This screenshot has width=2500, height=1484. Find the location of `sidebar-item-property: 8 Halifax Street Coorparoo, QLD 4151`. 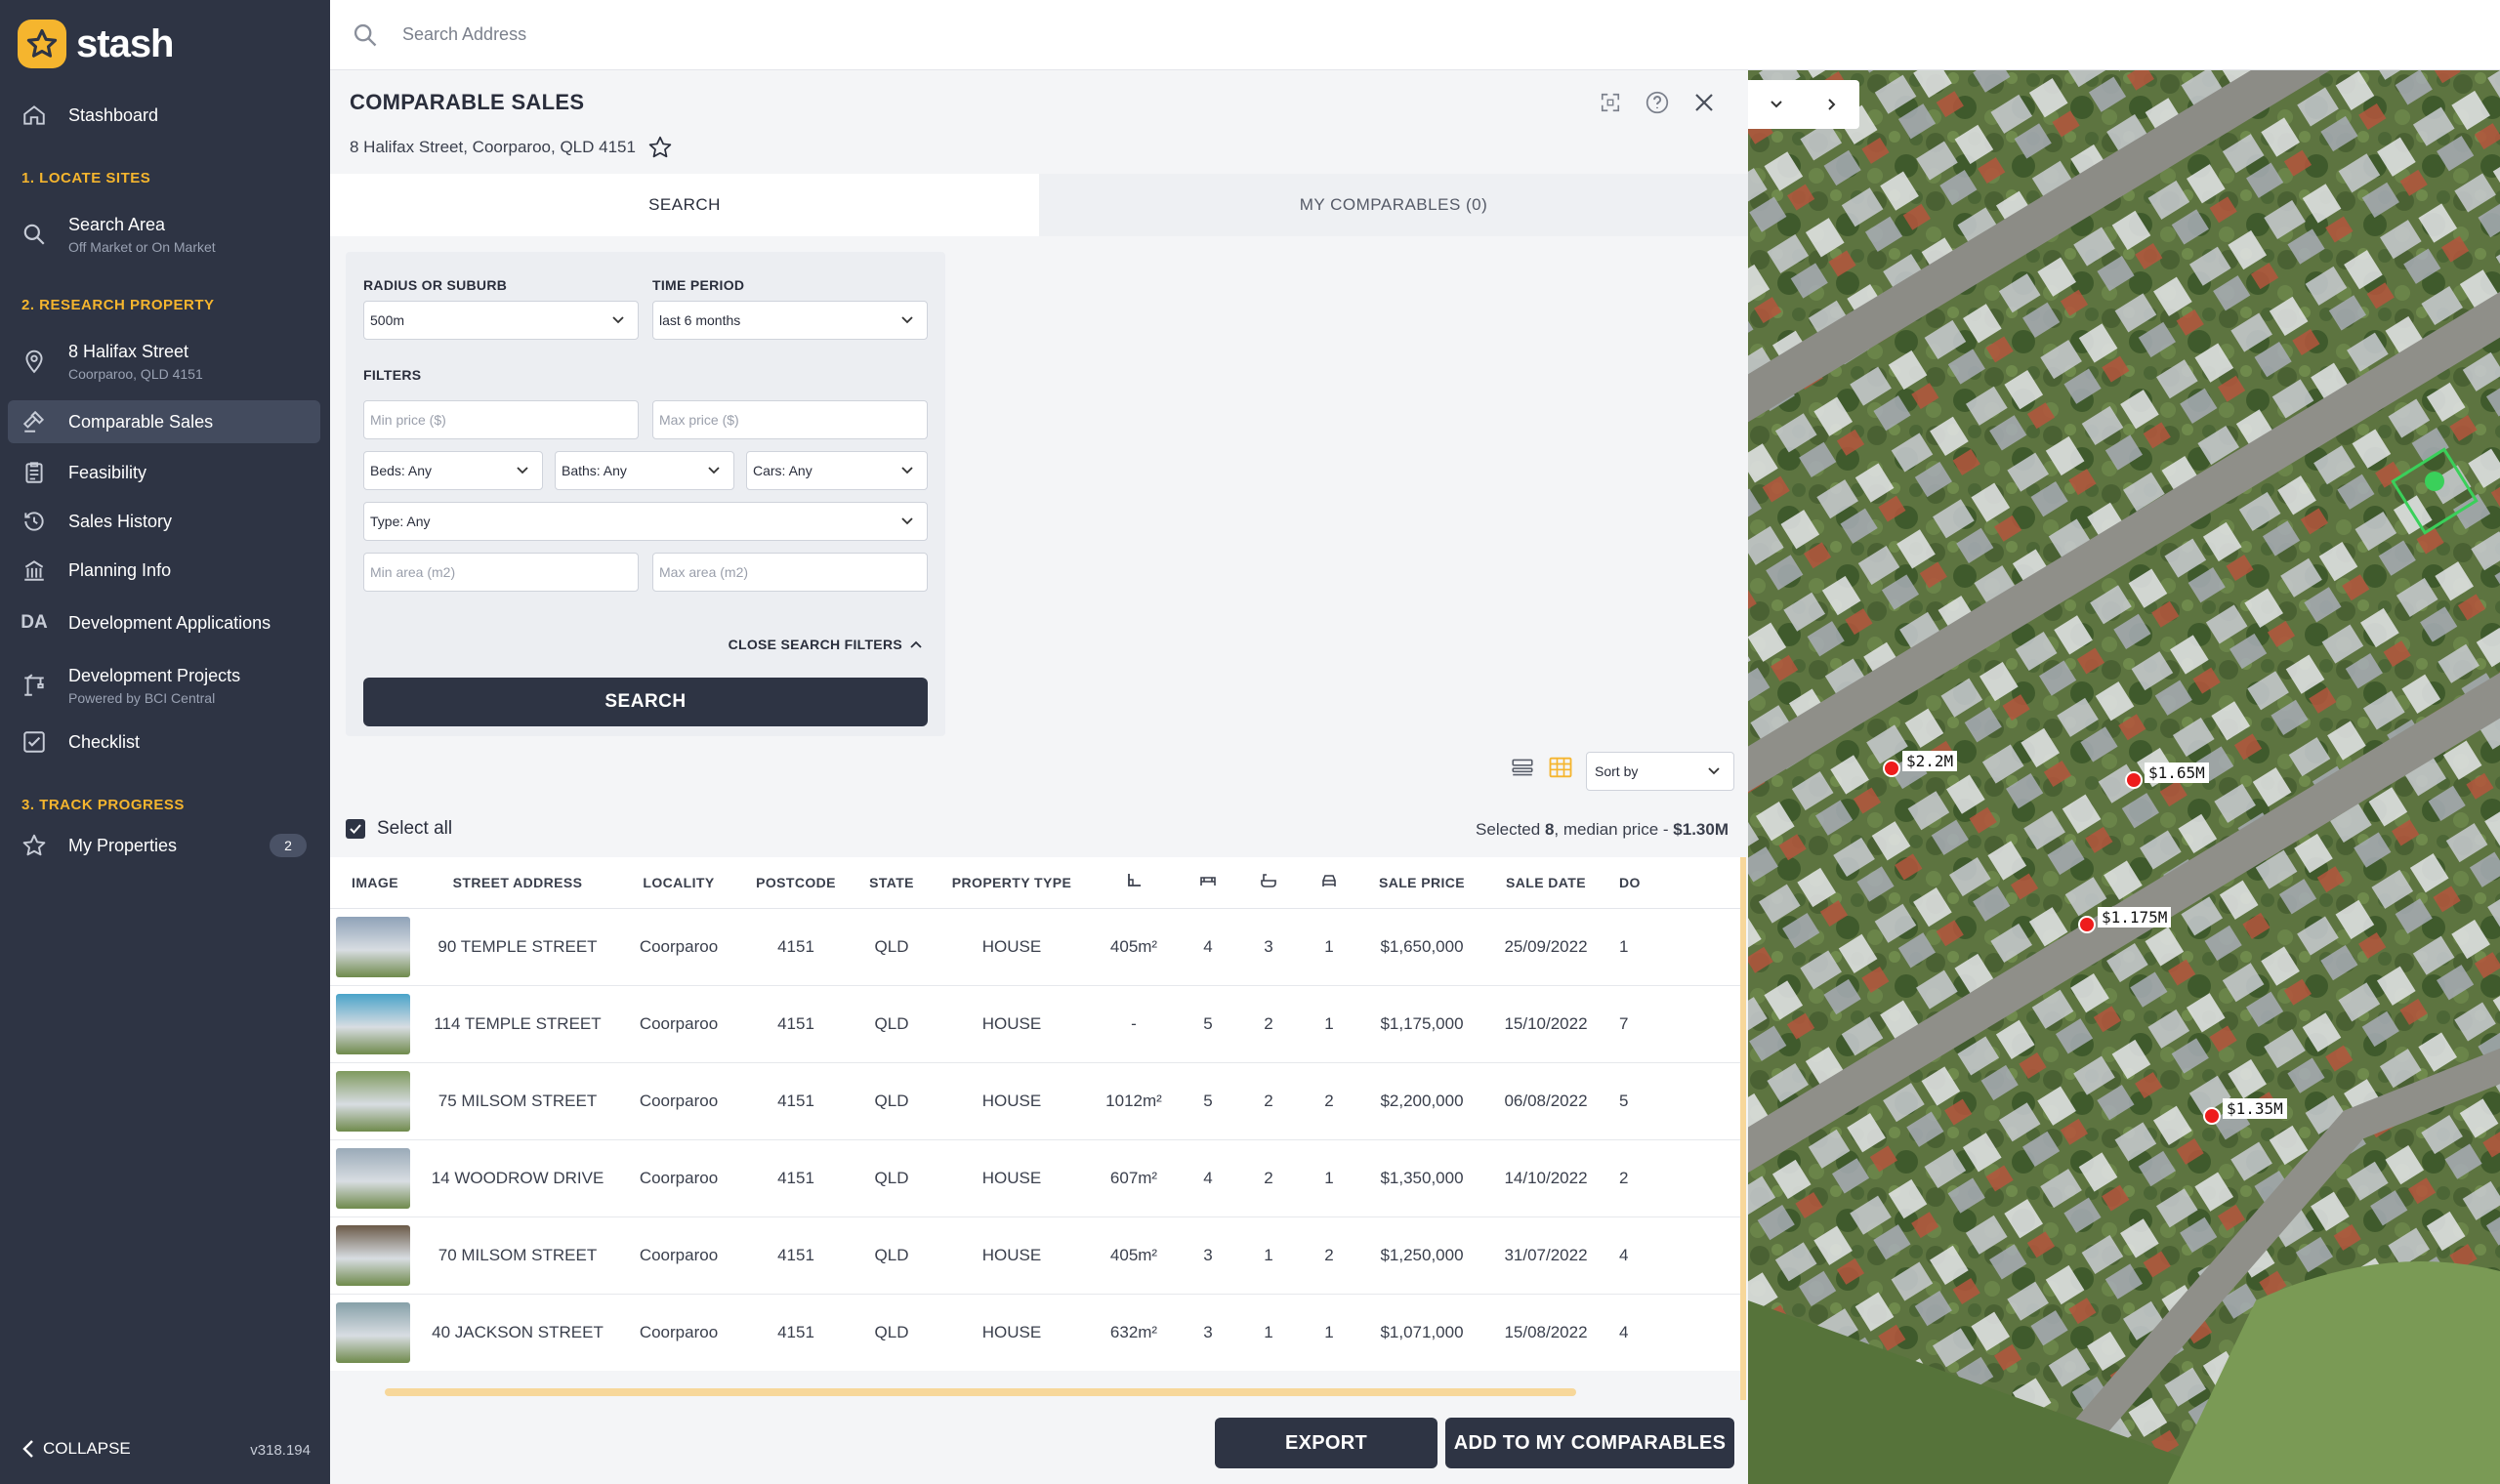

sidebar-item-property: 8 Halifax Street Coorparoo, QLD 4151 is located at coordinates (164, 362).